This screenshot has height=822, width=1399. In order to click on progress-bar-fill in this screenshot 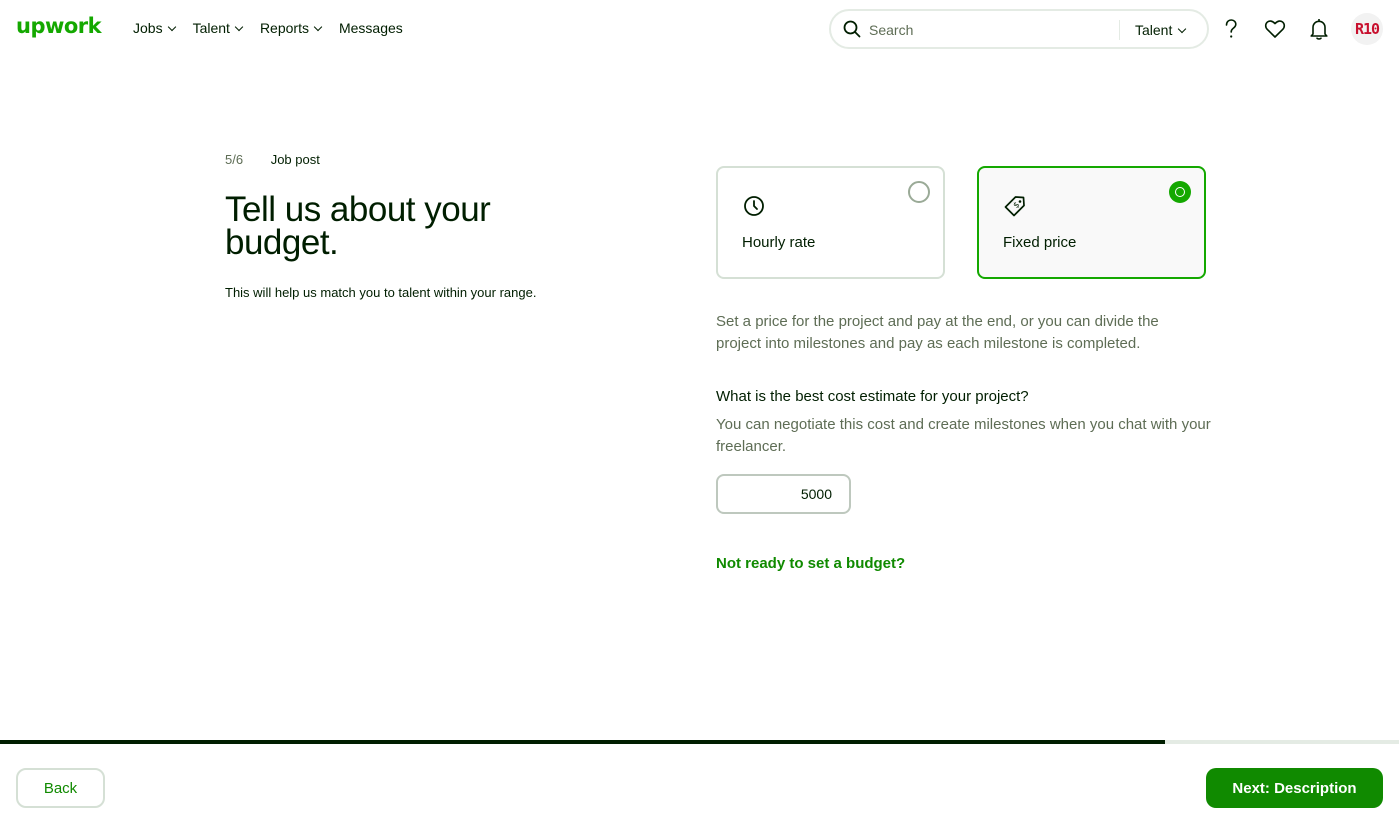, I will do `click(583, 742)`.